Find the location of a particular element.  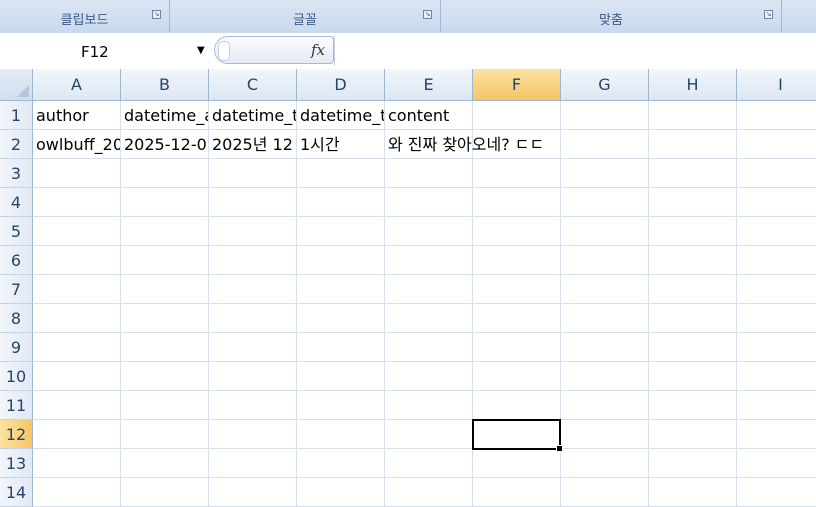

cell-g5 is located at coordinates (605, 231).